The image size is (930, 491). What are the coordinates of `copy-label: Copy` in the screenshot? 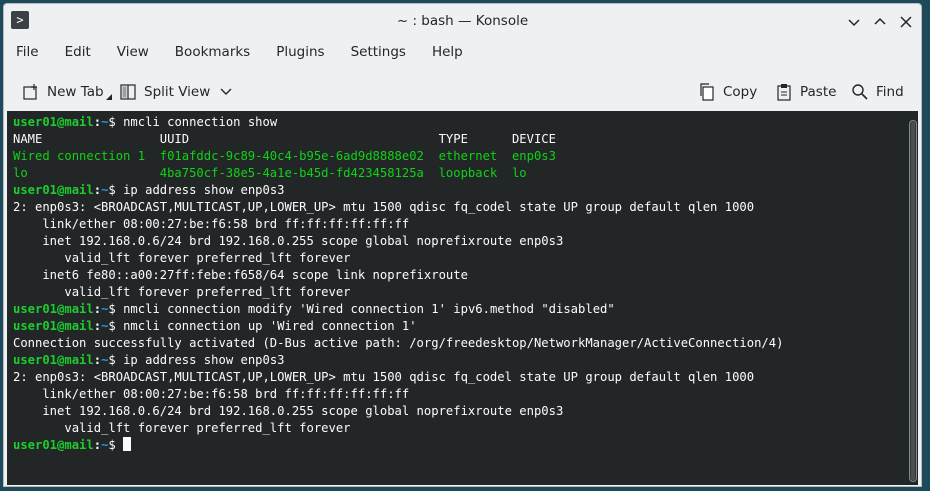 It's located at (740, 92).